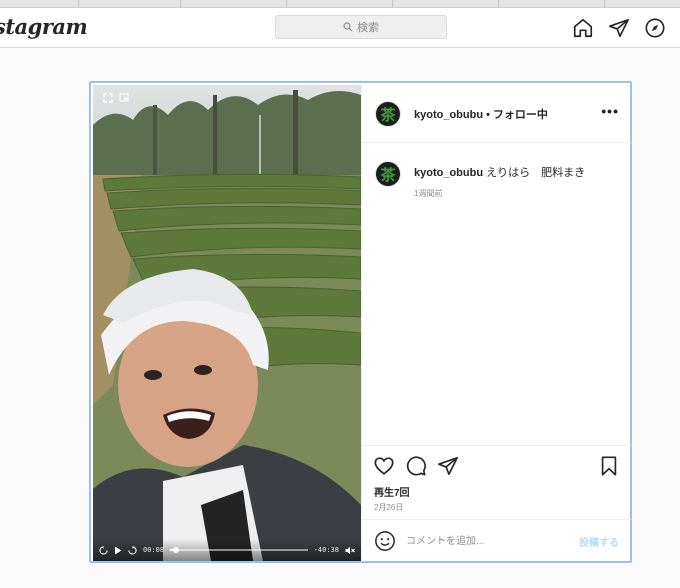 This screenshot has width=680, height=588. What do you see at coordinates (448, 173) in the screenshot?
I see `caption-username: kyoto_obubu` at bounding box center [448, 173].